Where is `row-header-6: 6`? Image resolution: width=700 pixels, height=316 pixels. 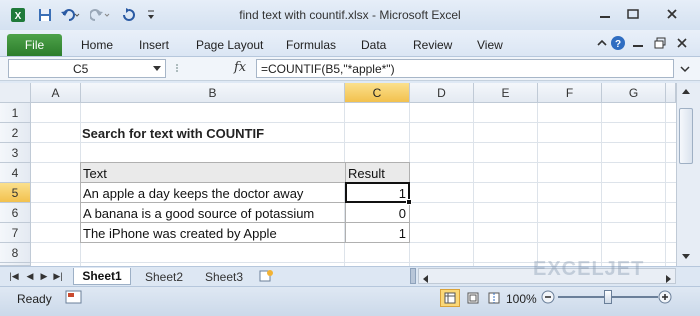
row-header-6: 6 is located at coordinates (15, 213).